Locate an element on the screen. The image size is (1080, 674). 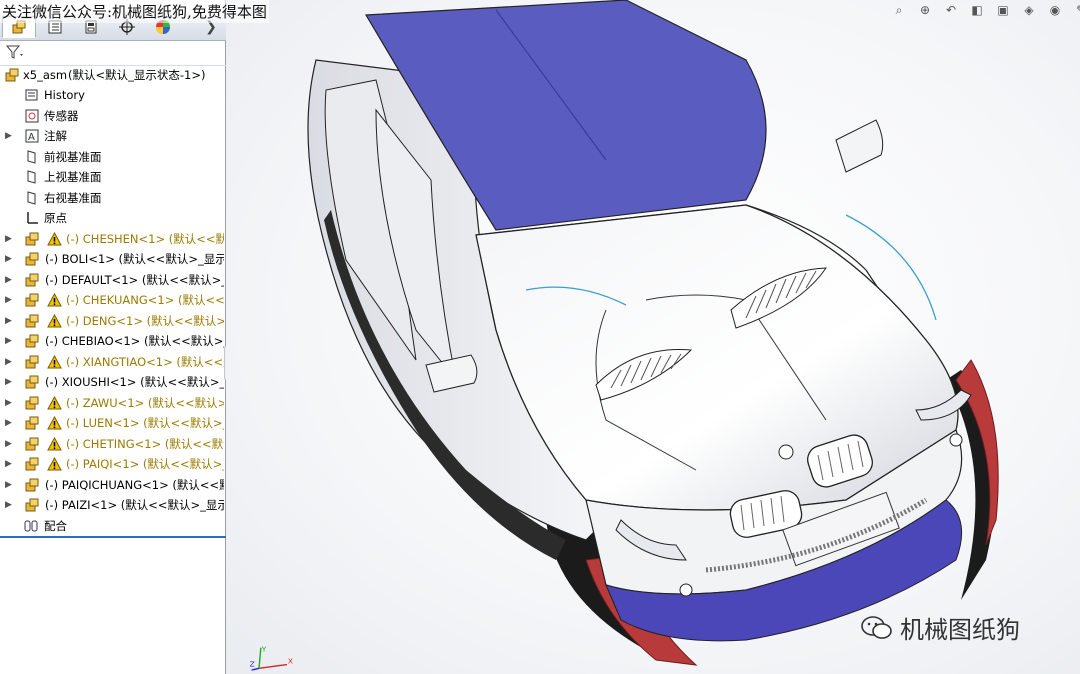
brand-emblem is located at coordinates (786, 452).